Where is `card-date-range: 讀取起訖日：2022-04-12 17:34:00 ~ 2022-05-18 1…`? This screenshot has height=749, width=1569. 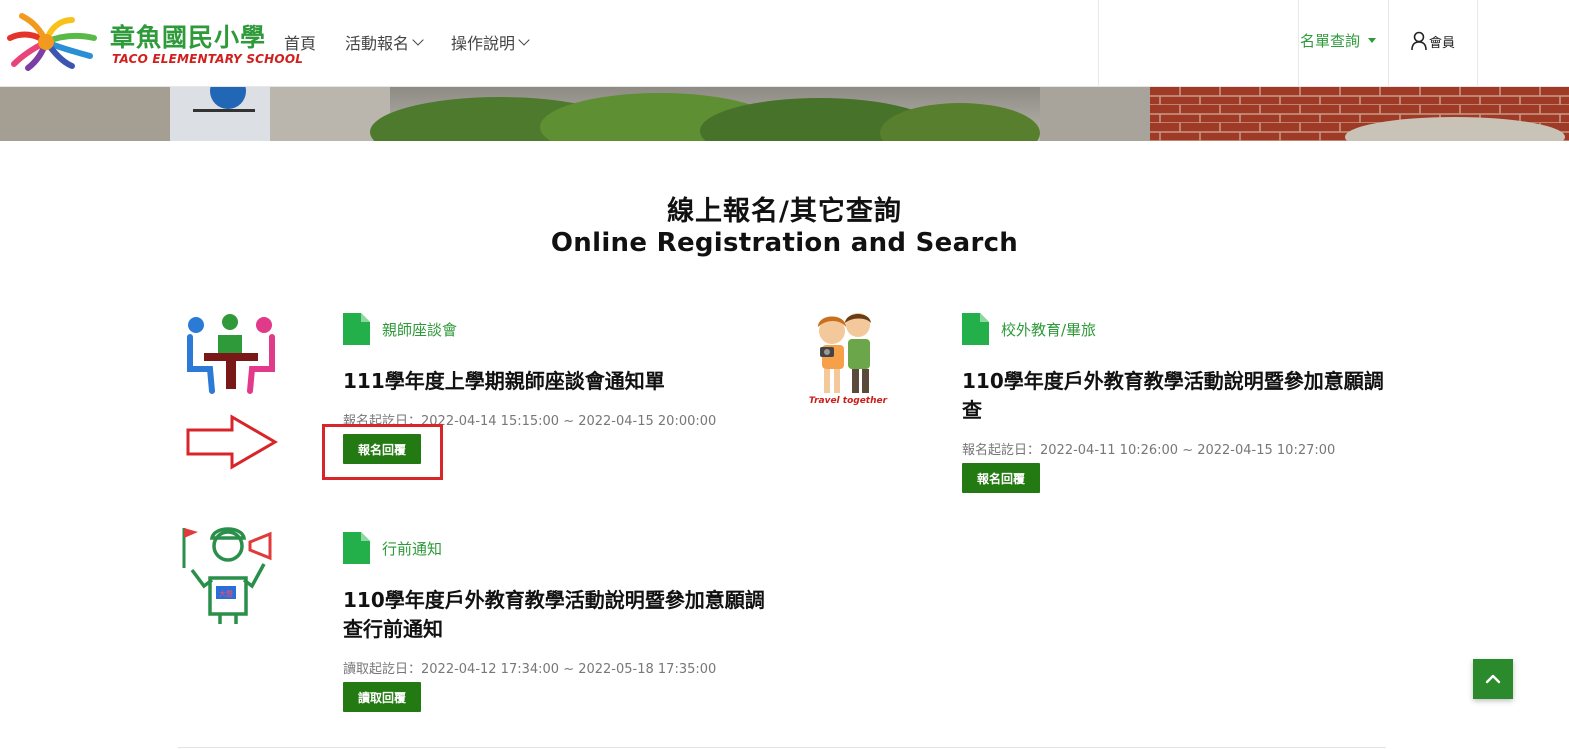 card-date-range: 讀取起訖日：2022-04-12 17:34:00 ~ 2022-05-18 1… is located at coordinates (530, 669).